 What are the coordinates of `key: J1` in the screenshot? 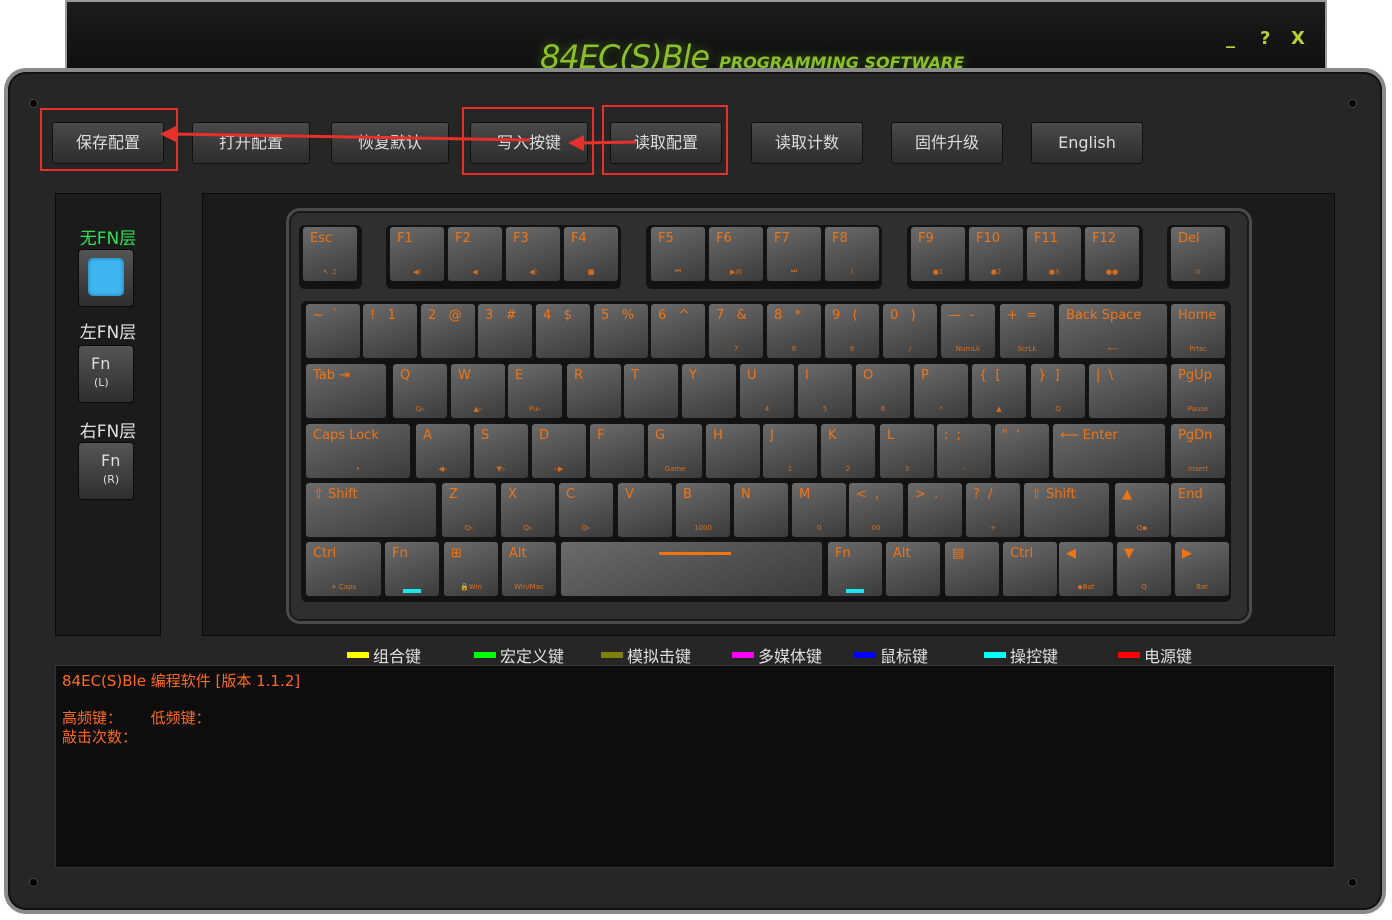 It's located at (790, 451).